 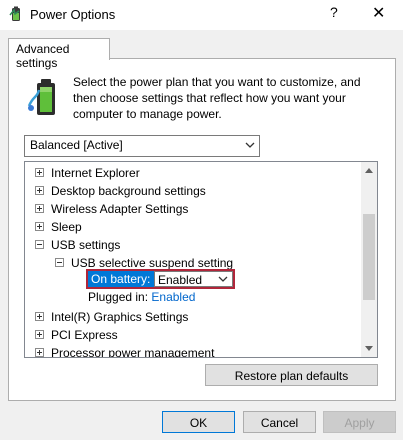 I want to click on restore-defaults-button: Restore plan defaults, so click(x=291, y=375).